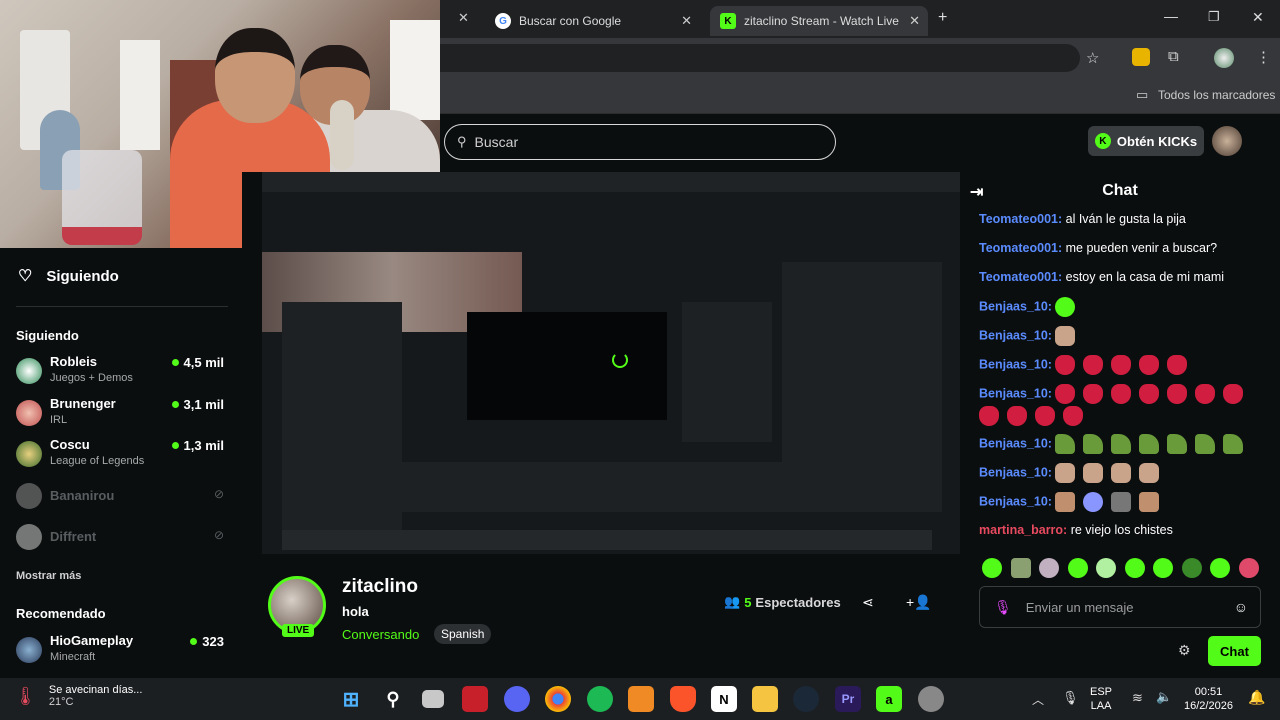 The image size is (1280, 720). What do you see at coordinates (1241, 607) in the screenshot?
I see `emoji-icon: ☺` at bounding box center [1241, 607].